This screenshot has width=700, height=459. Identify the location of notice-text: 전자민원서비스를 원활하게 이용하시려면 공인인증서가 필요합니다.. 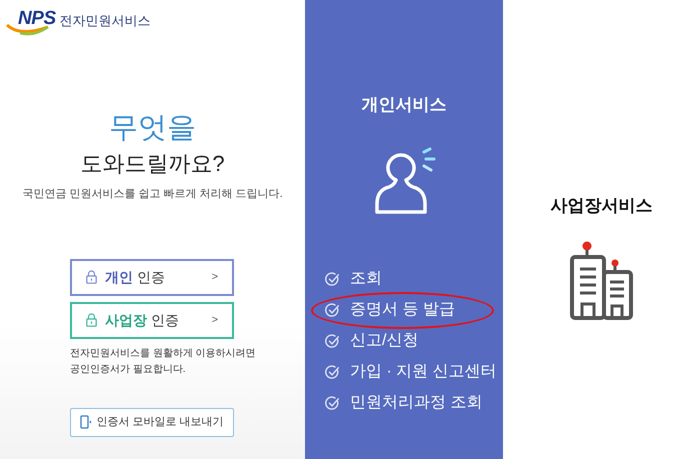
(163, 361).